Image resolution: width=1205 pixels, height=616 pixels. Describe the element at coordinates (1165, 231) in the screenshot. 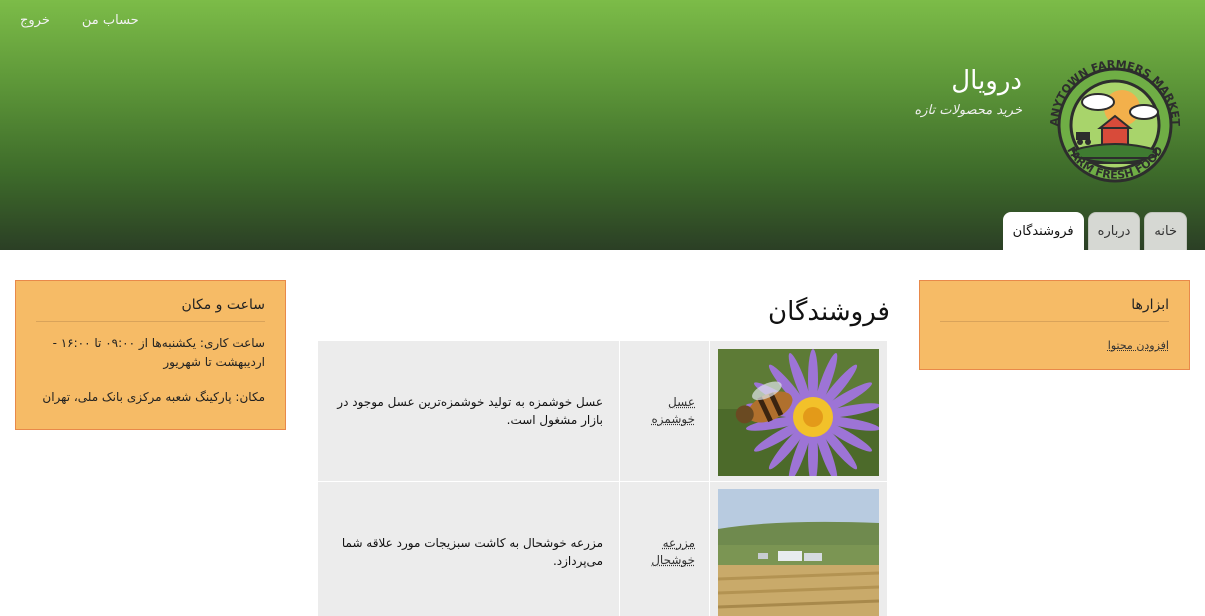

I see `tab-home: خانه` at that location.